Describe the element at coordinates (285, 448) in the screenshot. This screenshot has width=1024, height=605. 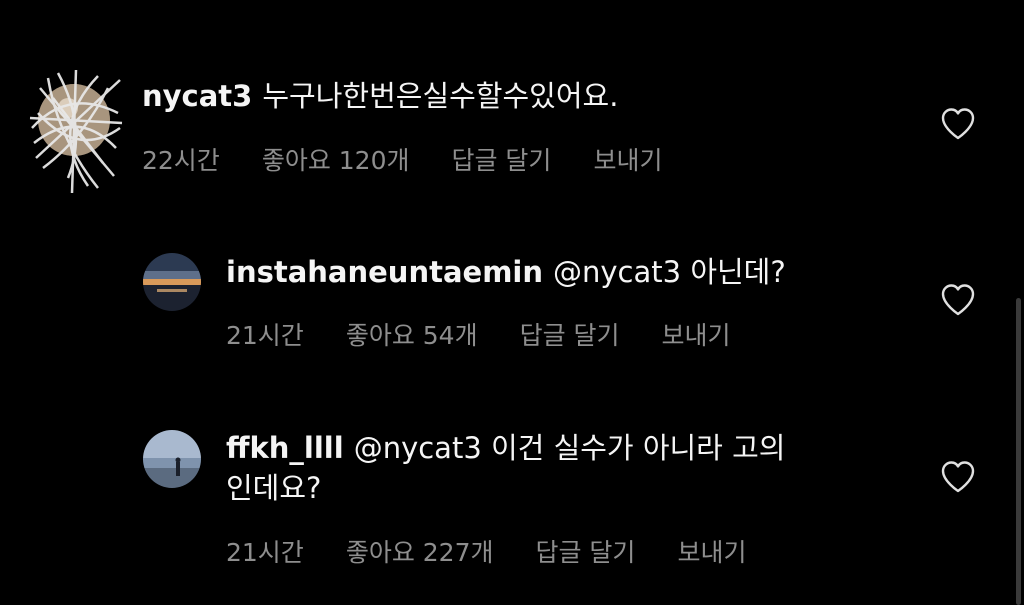
I see `username: ffkh_llll` at that location.